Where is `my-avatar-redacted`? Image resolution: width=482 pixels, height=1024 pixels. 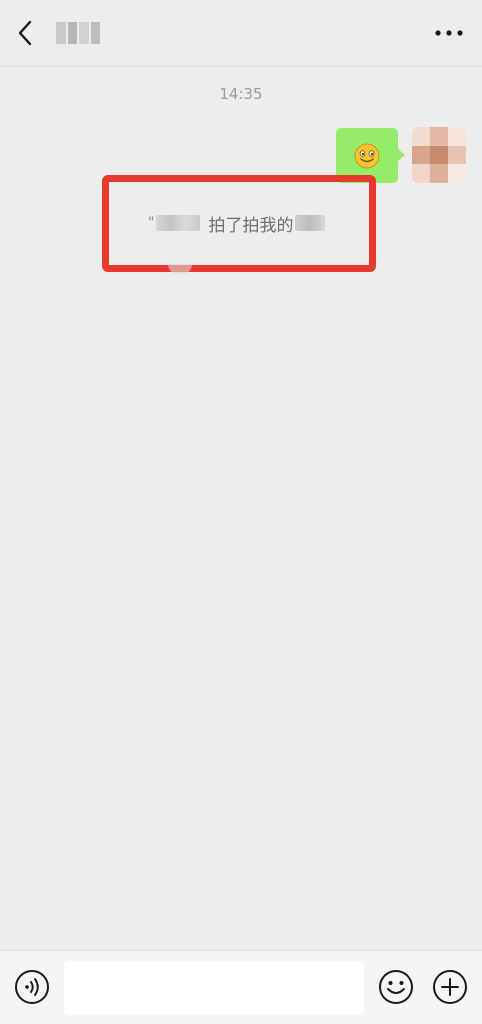 my-avatar-redacted is located at coordinates (439, 155).